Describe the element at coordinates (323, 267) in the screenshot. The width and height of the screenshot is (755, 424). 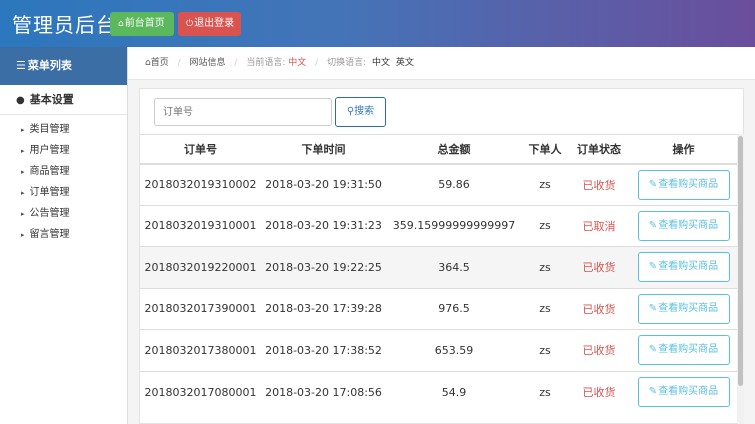
I see `cell-order-time: 2018-03-20 19:22:25` at that location.